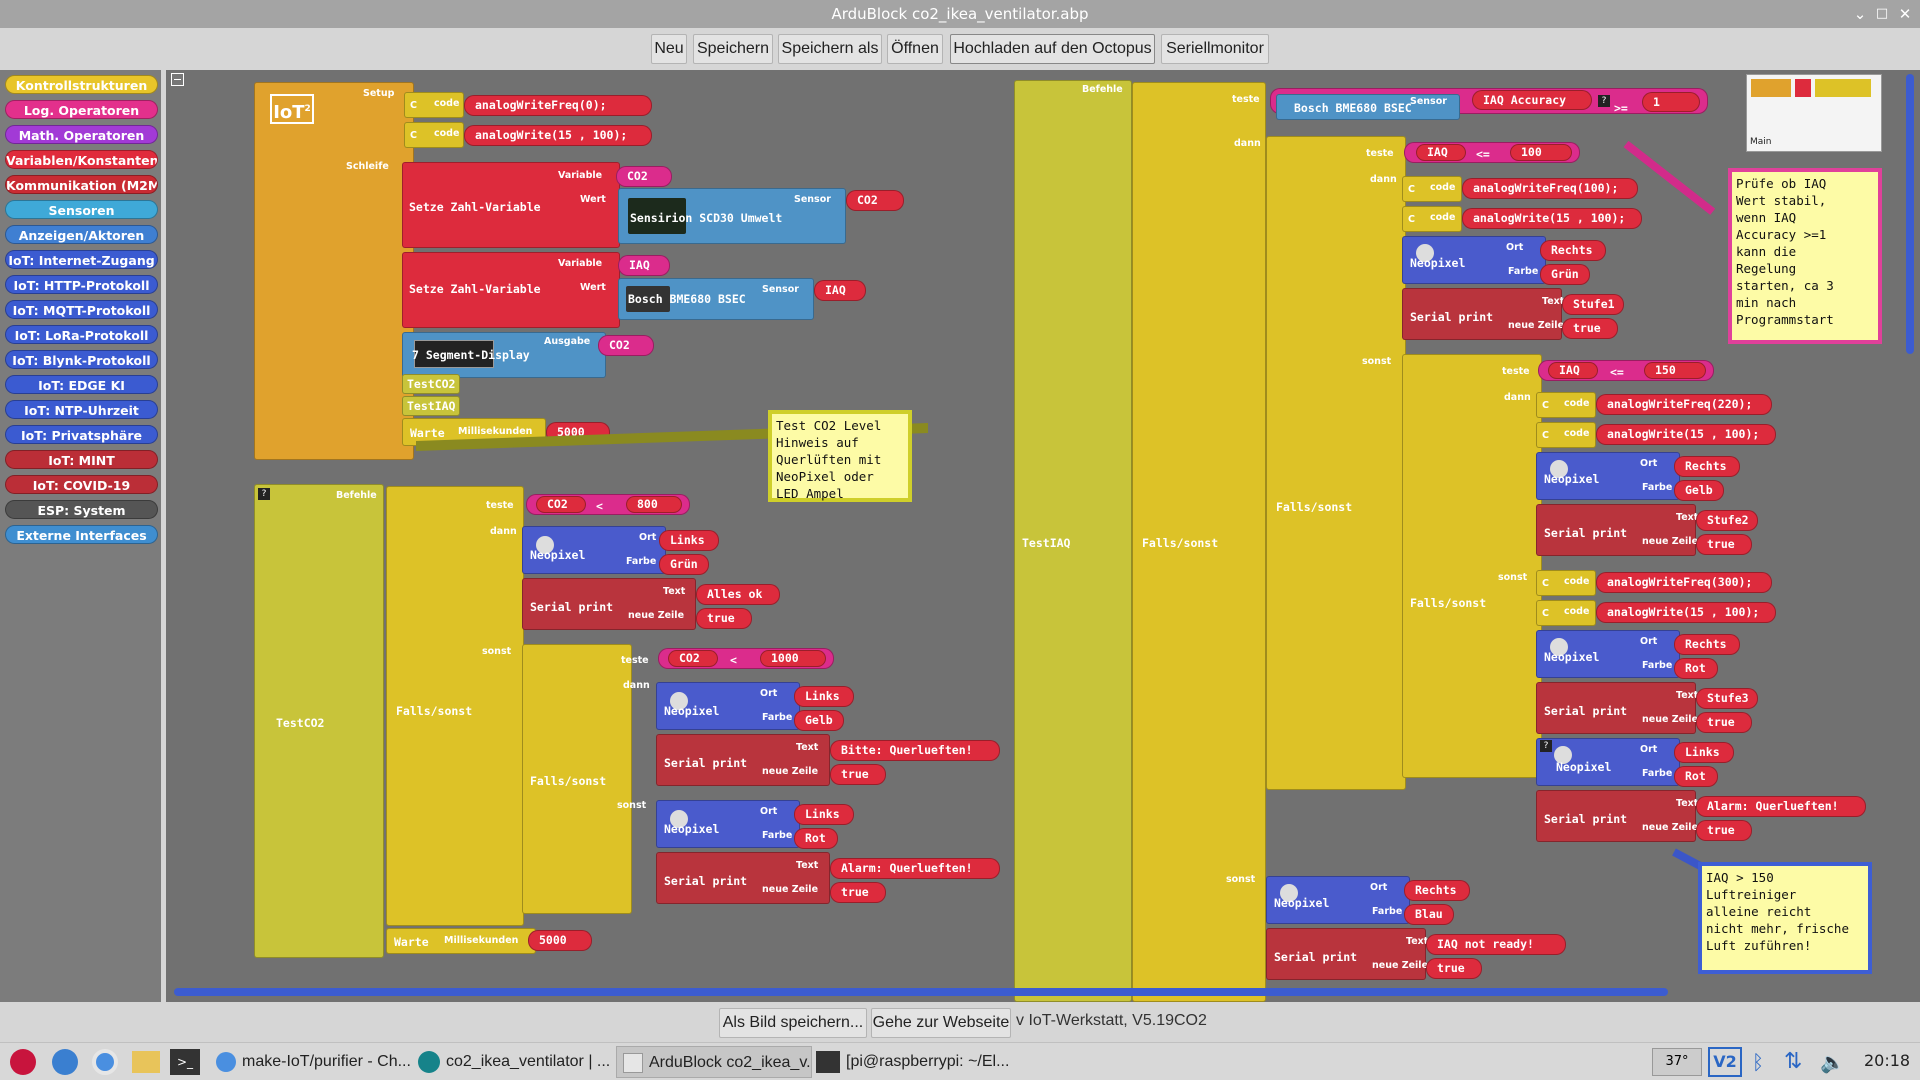 The height and width of the screenshot is (1080, 1920). What do you see at coordinates (81, 284) in the screenshot?
I see `palette-category: IoT: HTTP-Protokoll` at bounding box center [81, 284].